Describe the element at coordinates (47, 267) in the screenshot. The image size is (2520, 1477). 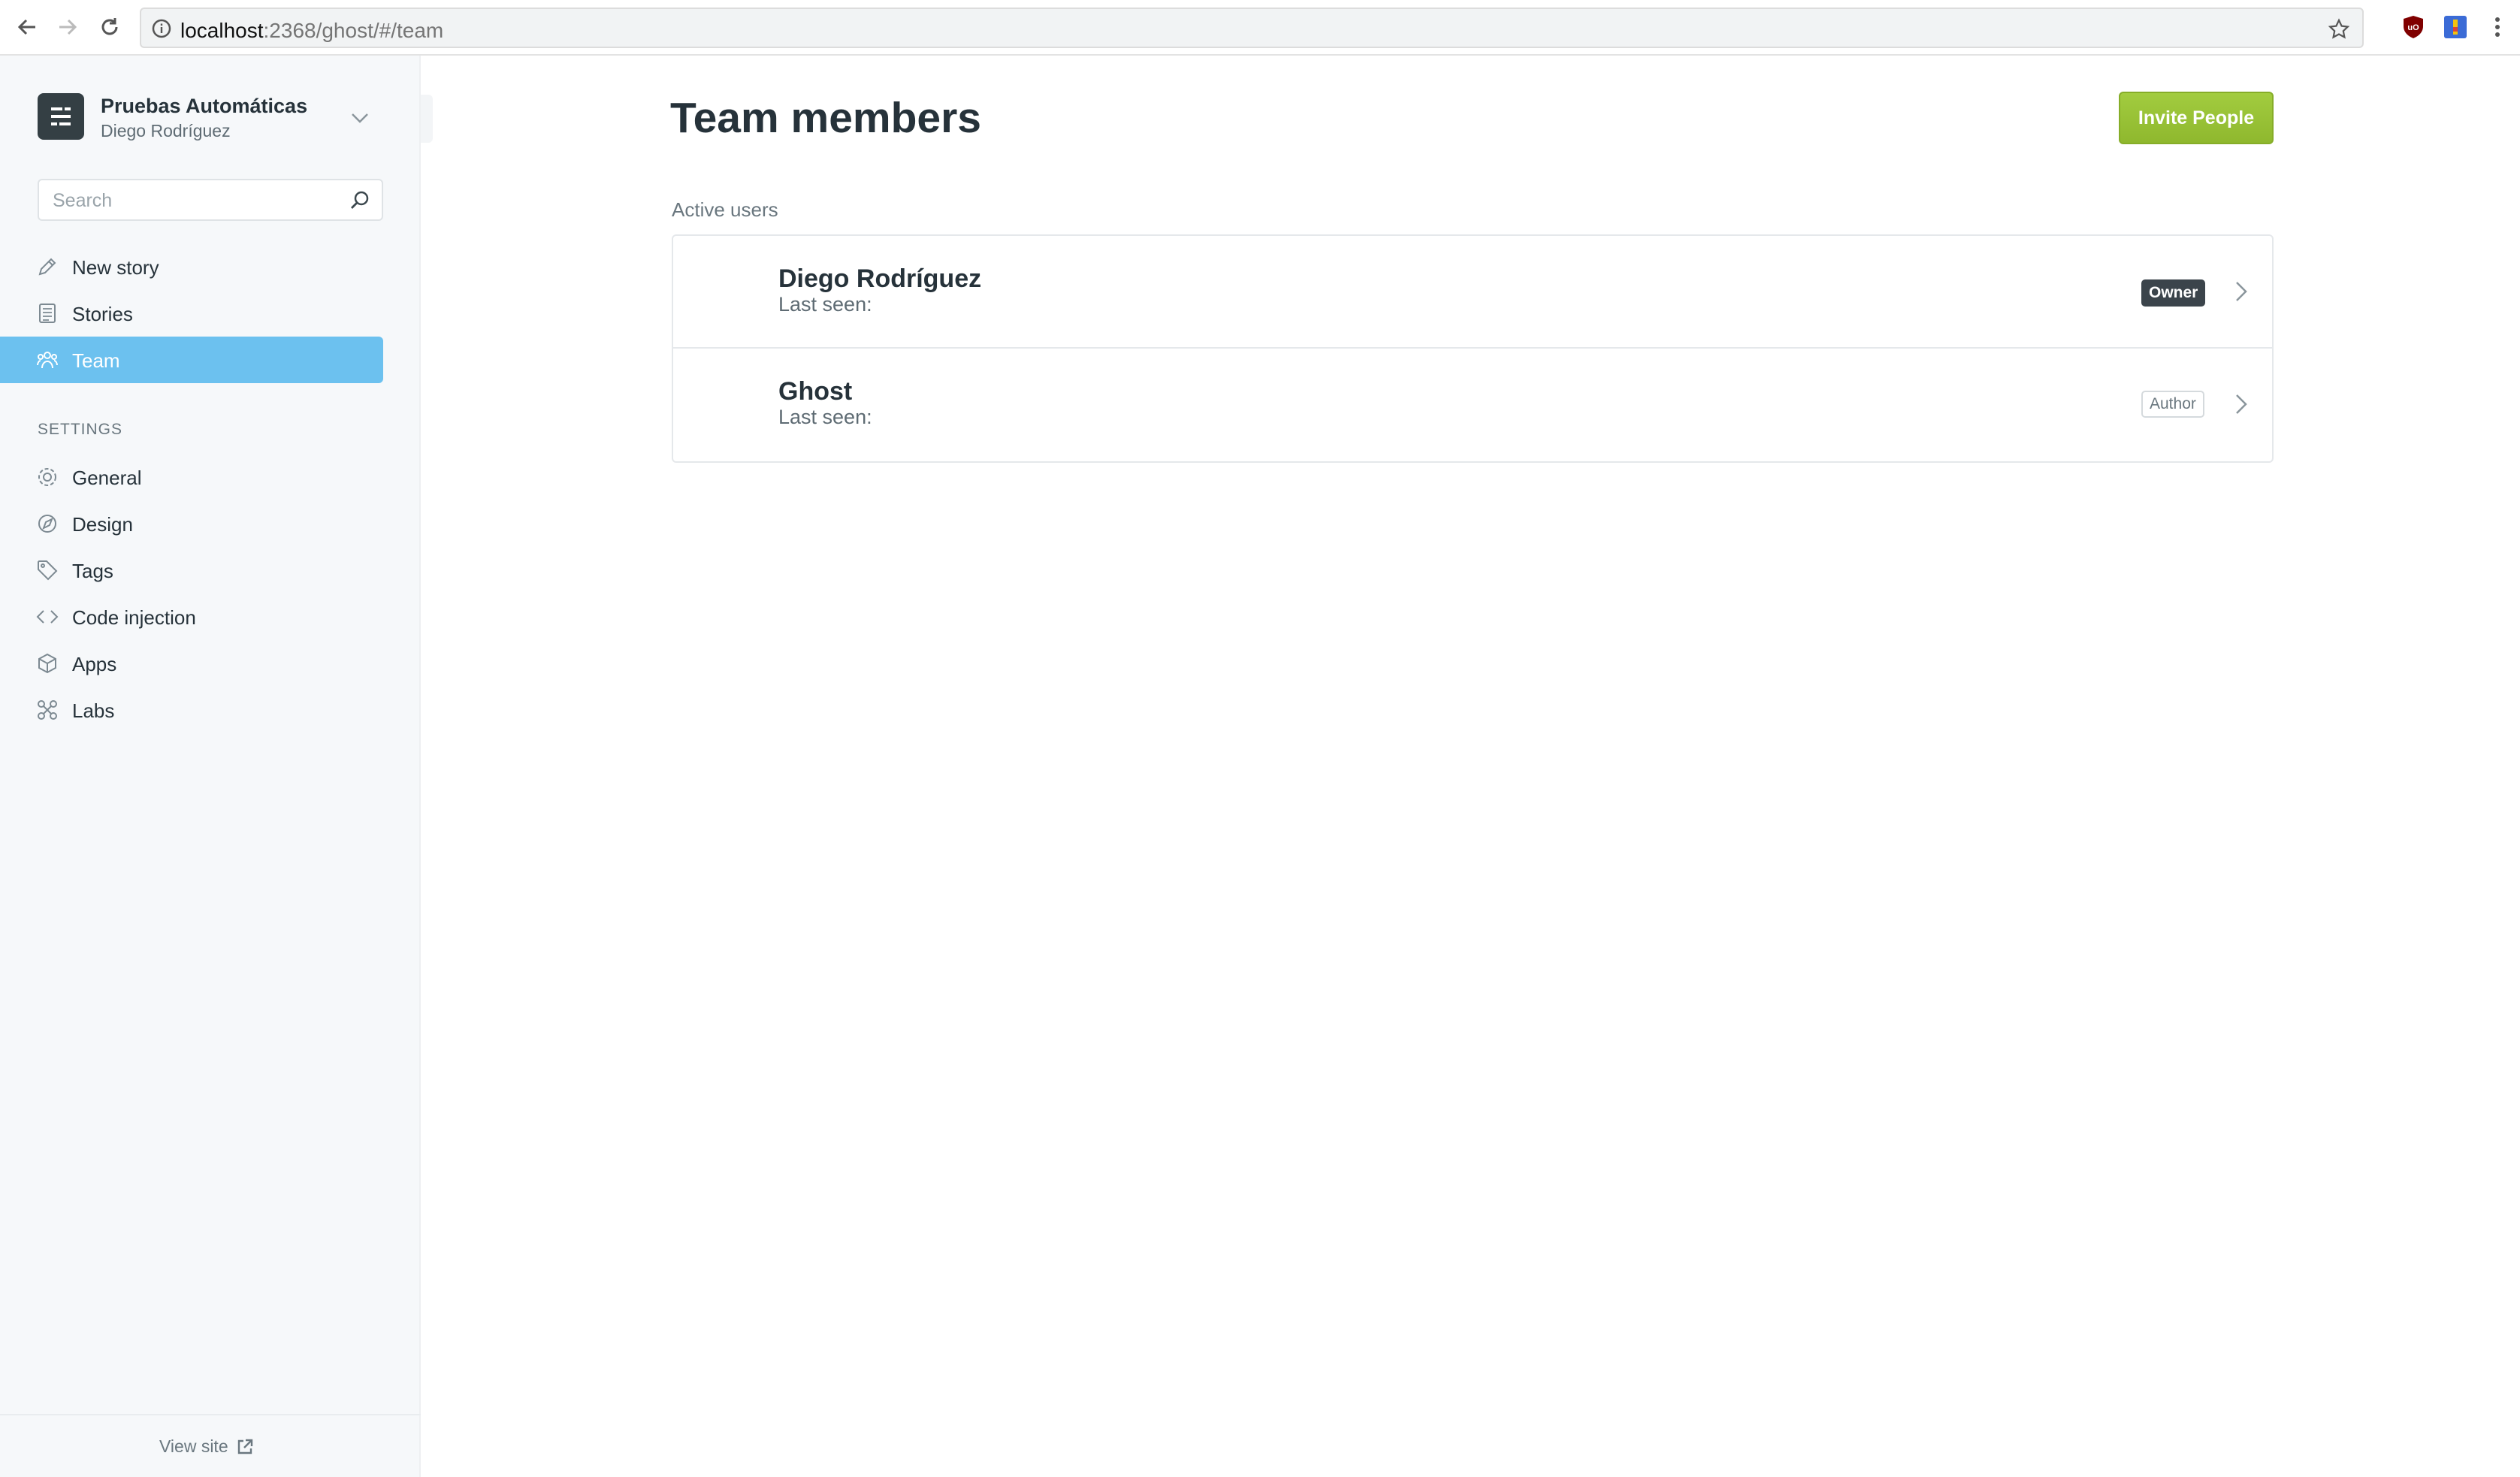
I see `pencil-icon` at that location.